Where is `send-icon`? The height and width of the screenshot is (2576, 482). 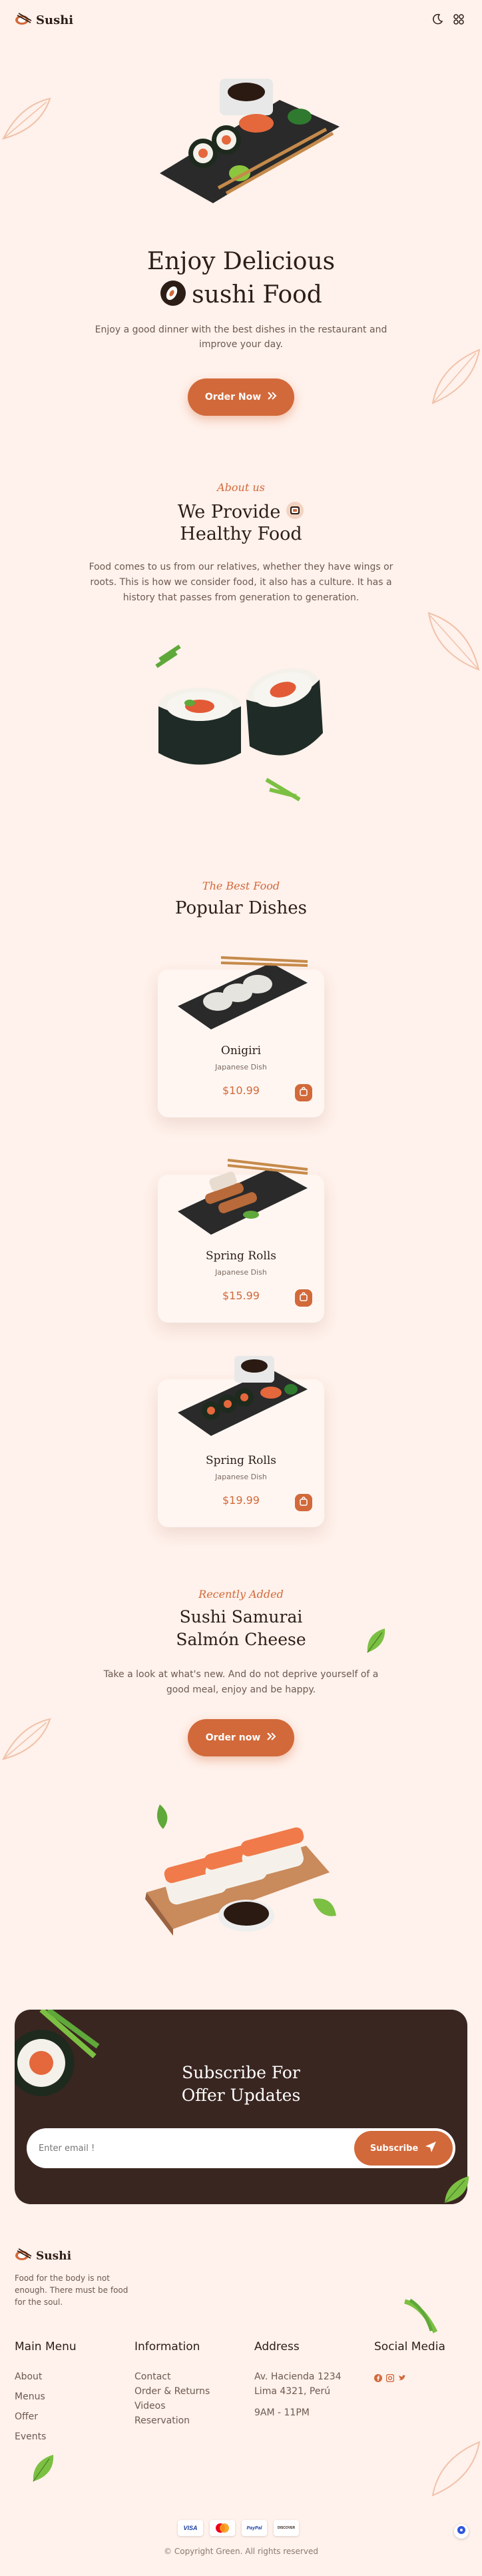 send-icon is located at coordinates (431, 2148).